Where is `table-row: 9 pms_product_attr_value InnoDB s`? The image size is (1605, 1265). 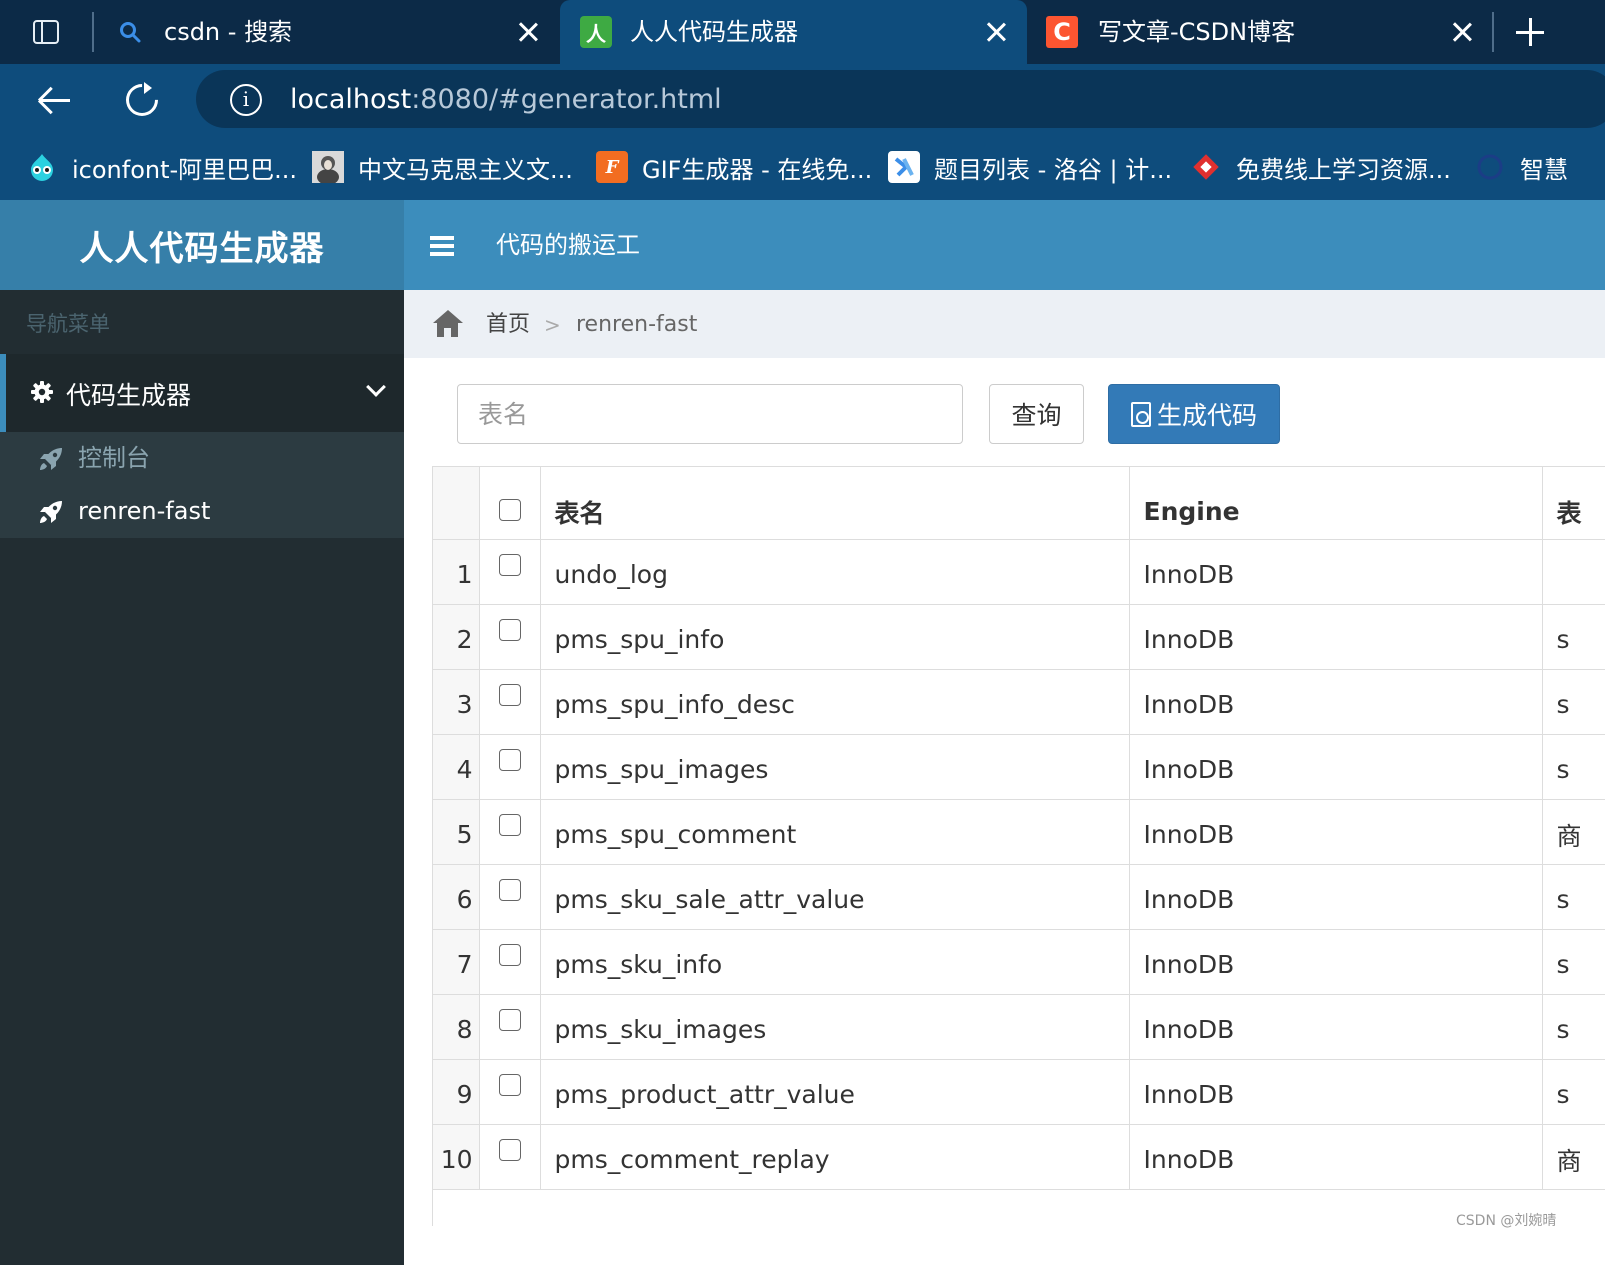
table-row: 9 pms_product_attr_value InnoDB s is located at coordinates (1019, 1092).